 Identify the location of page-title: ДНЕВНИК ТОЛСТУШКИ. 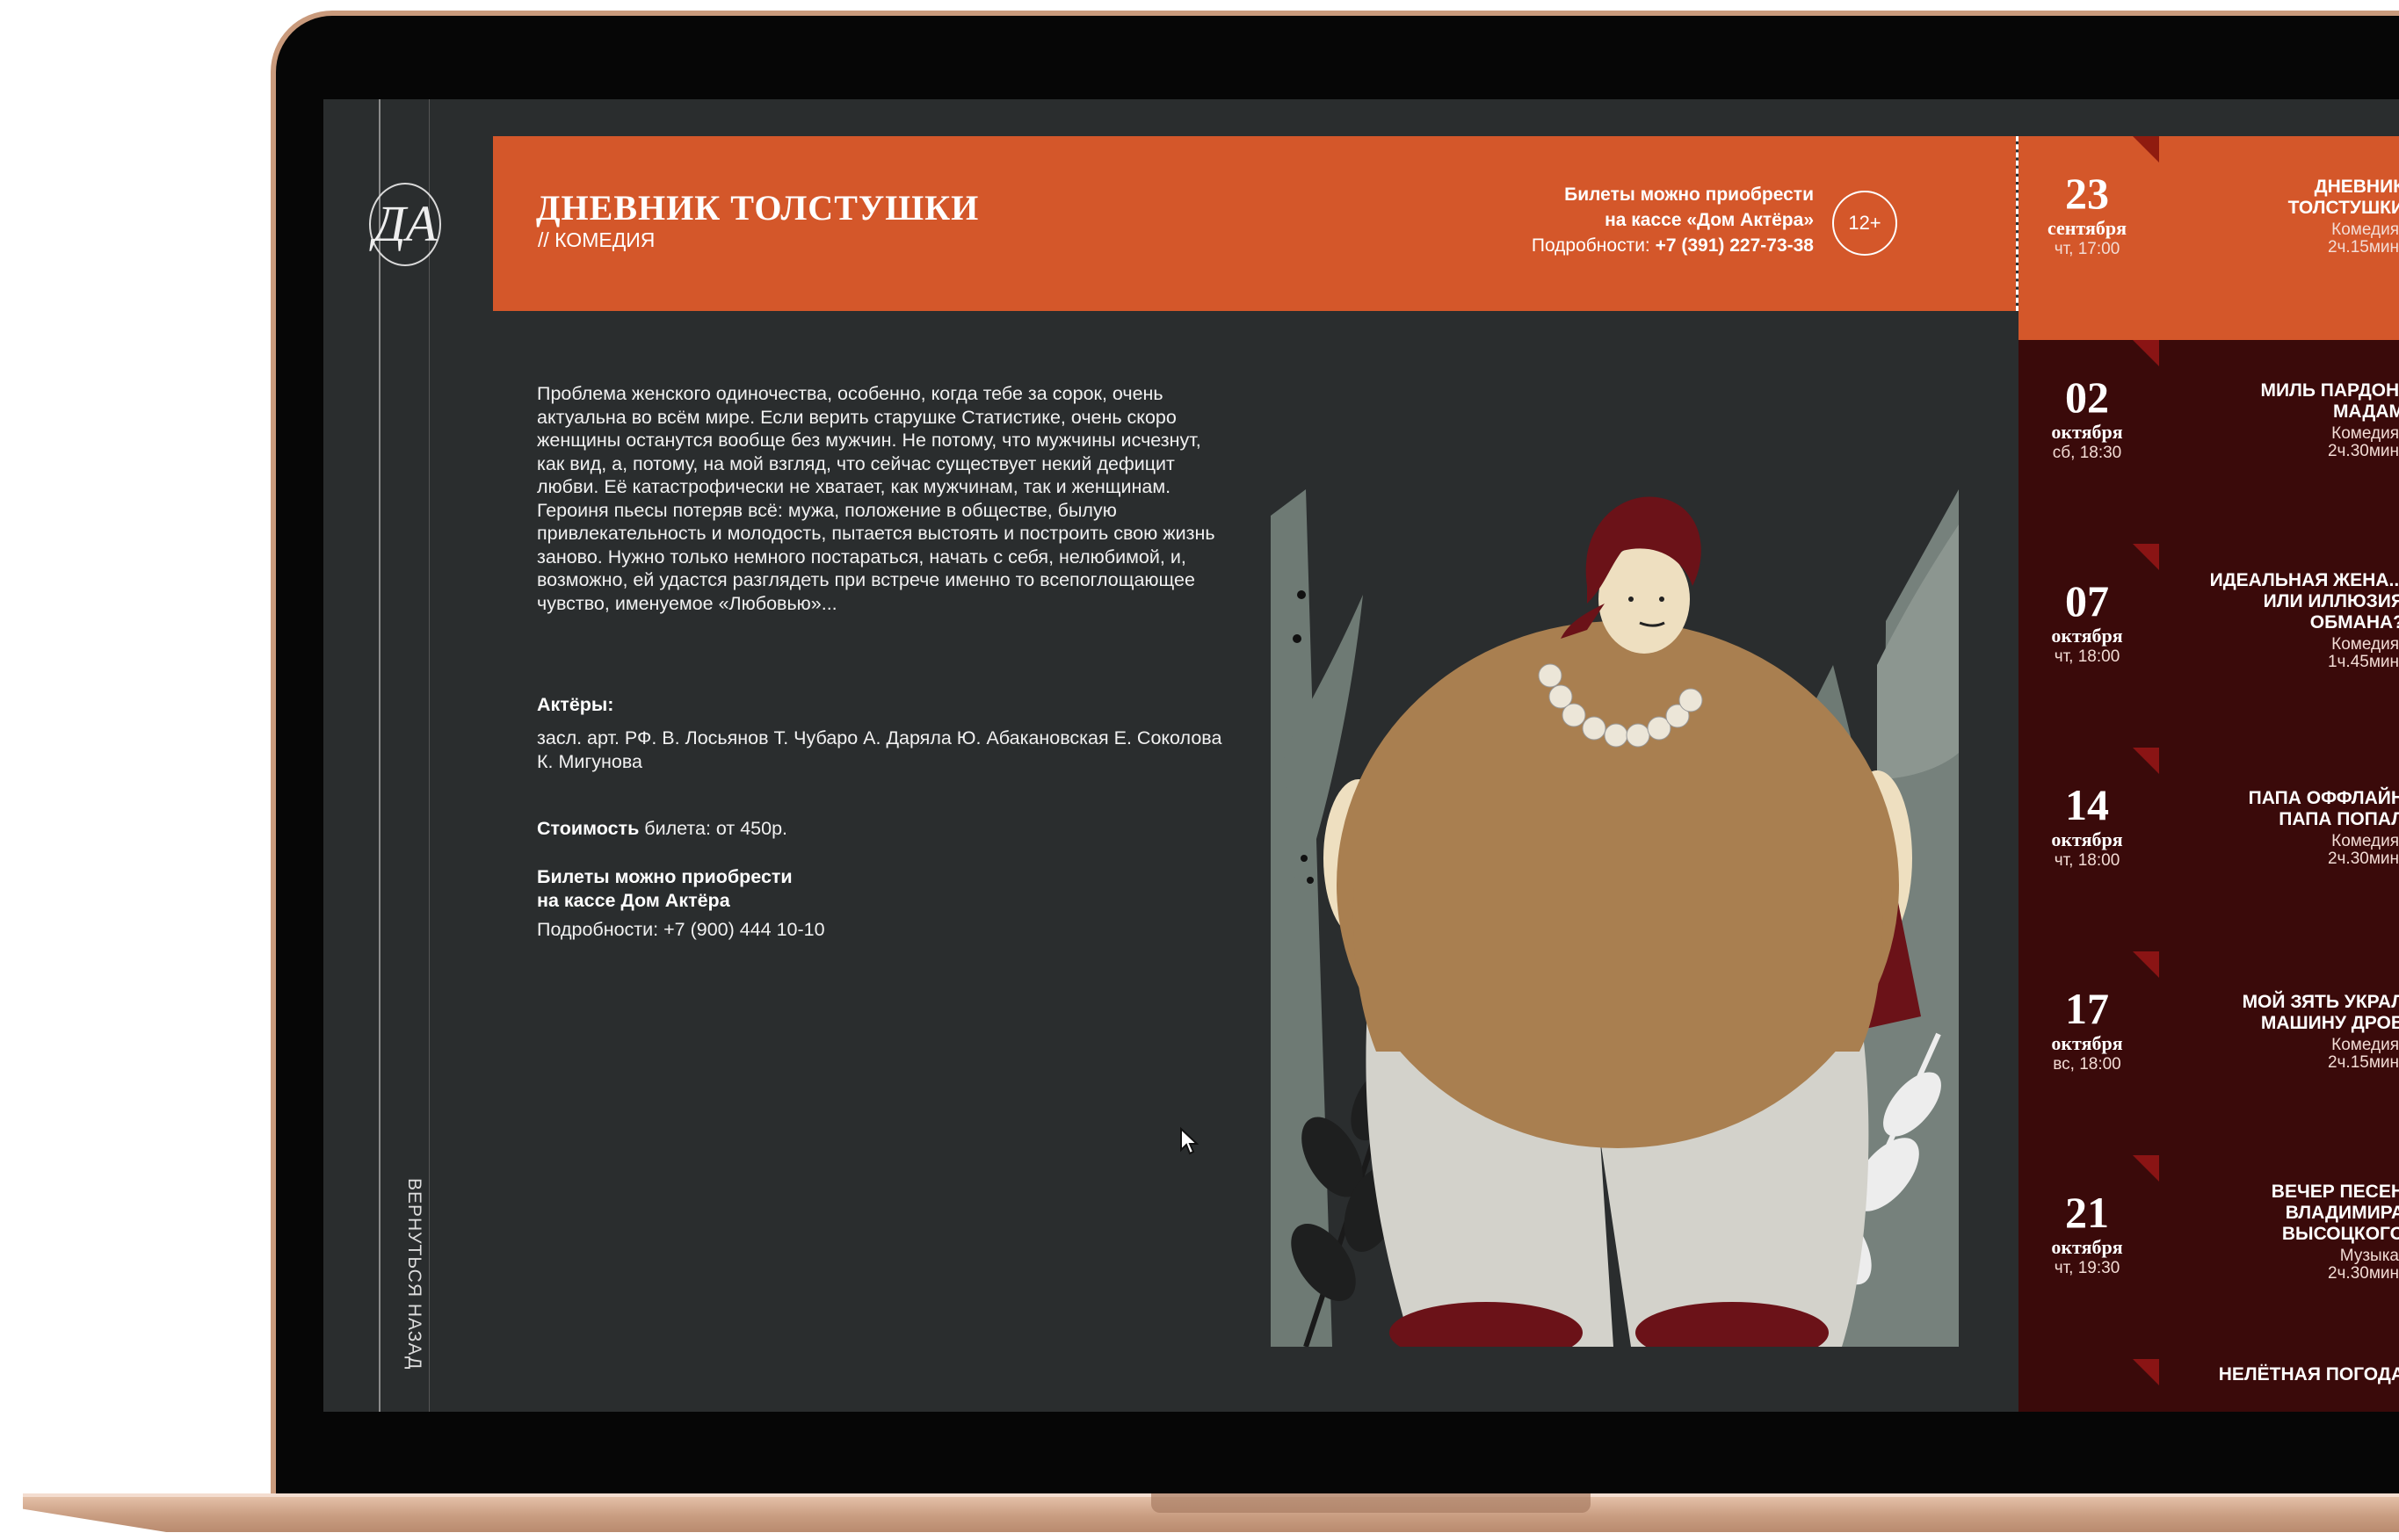
(758, 208).